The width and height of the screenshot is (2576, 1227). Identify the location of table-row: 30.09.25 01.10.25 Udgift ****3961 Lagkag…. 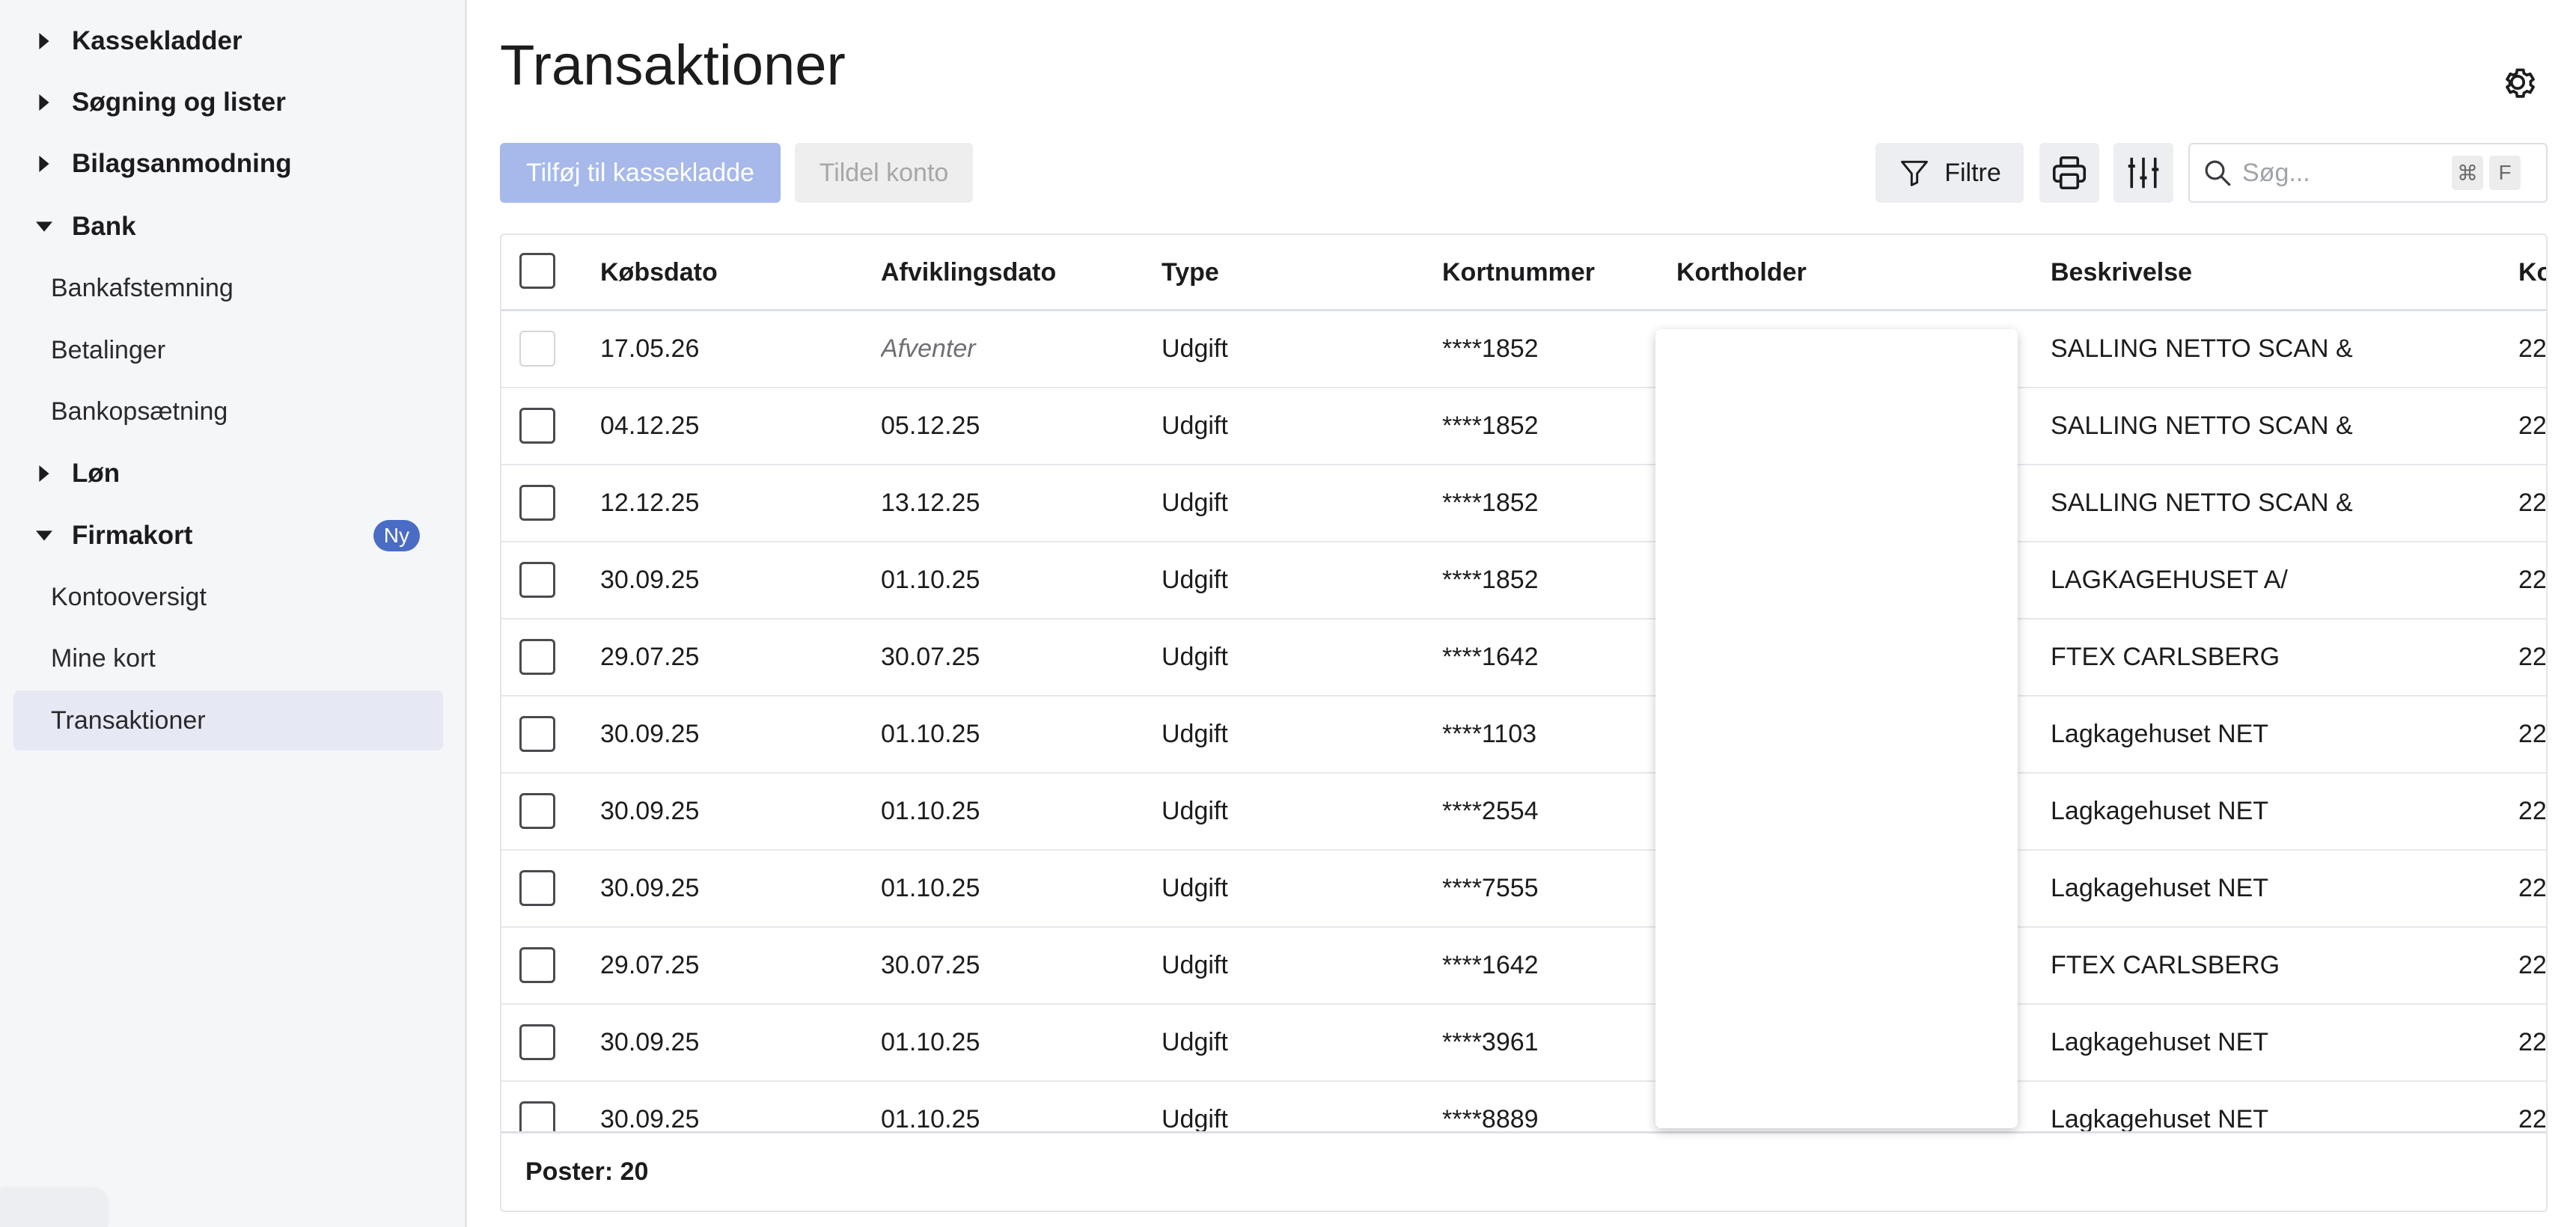
(1523, 1043).